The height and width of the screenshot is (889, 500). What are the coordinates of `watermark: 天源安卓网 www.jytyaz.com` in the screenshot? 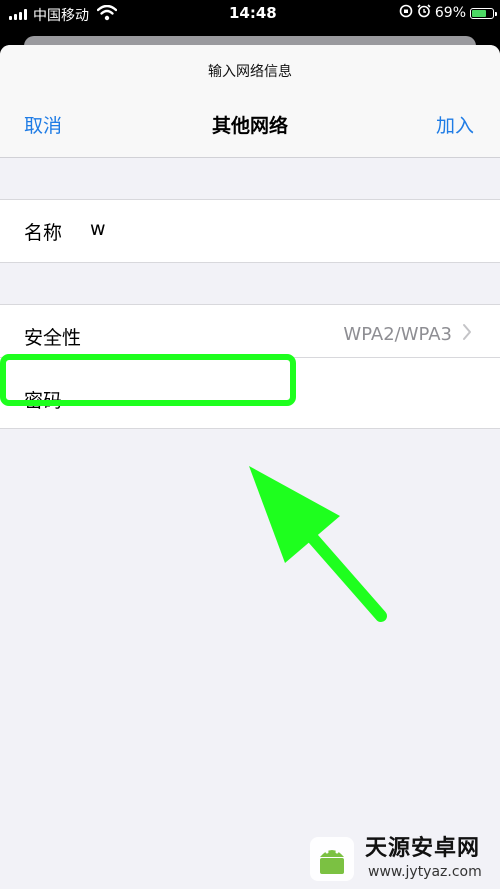 It's located at (400, 857).